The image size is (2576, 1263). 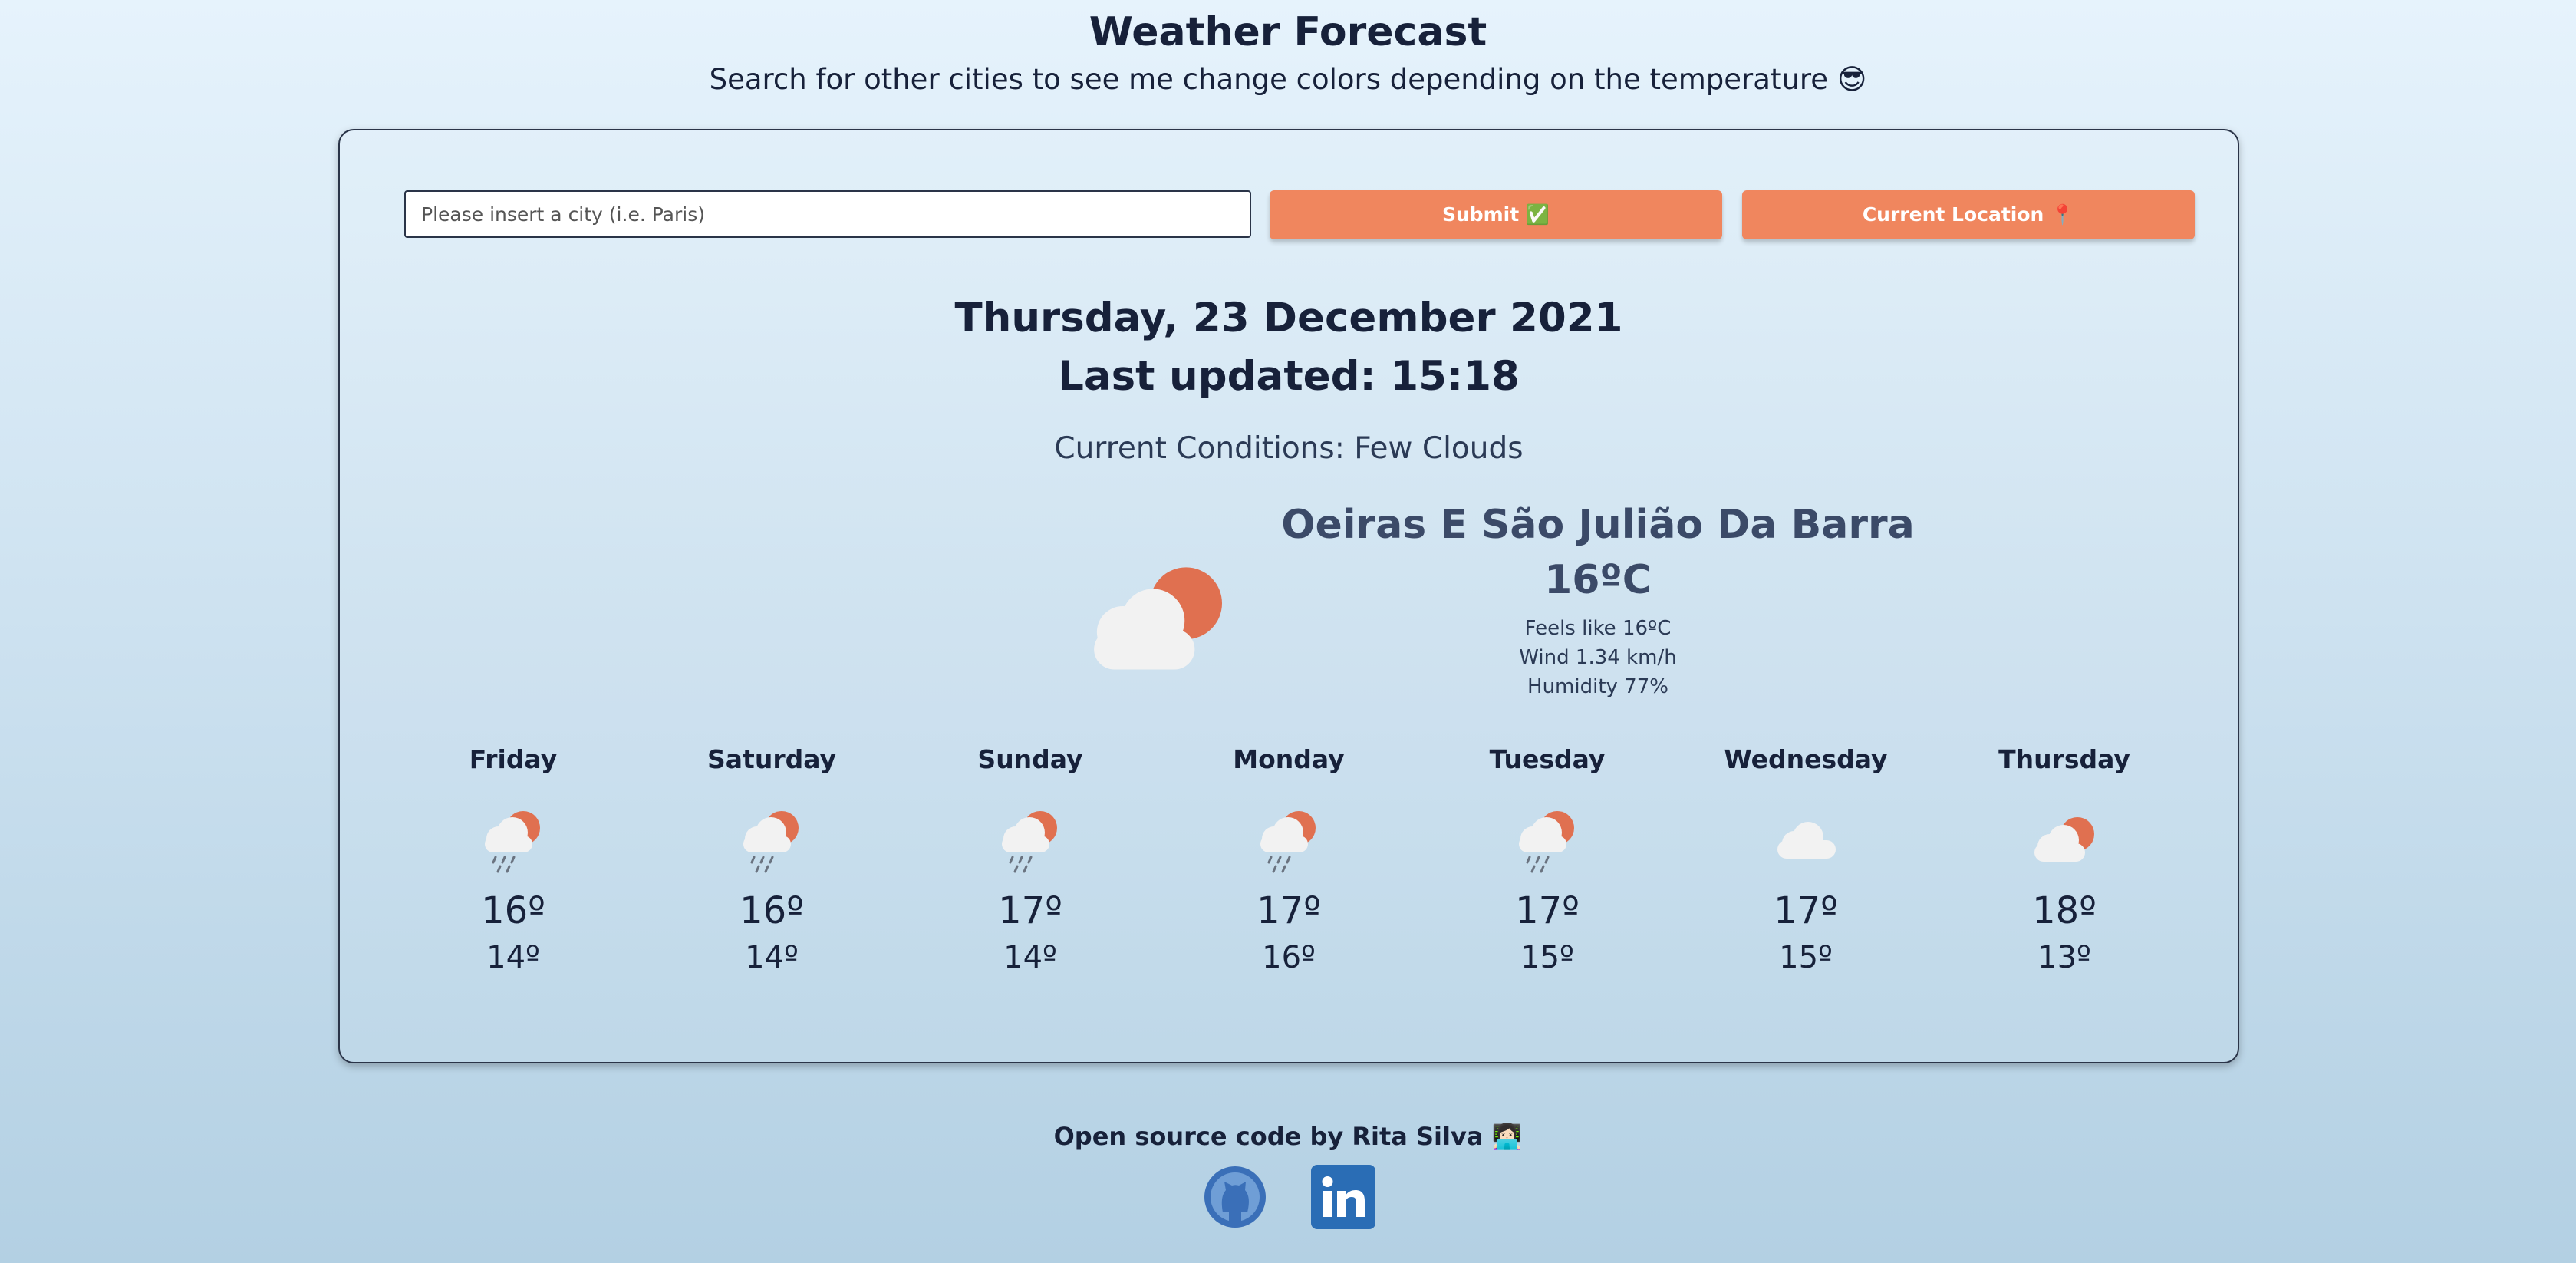 What do you see at coordinates (1289, 957) in the screenshot?
I see `forecast-min-temp: 16º` at bounding box center [1289, 957].